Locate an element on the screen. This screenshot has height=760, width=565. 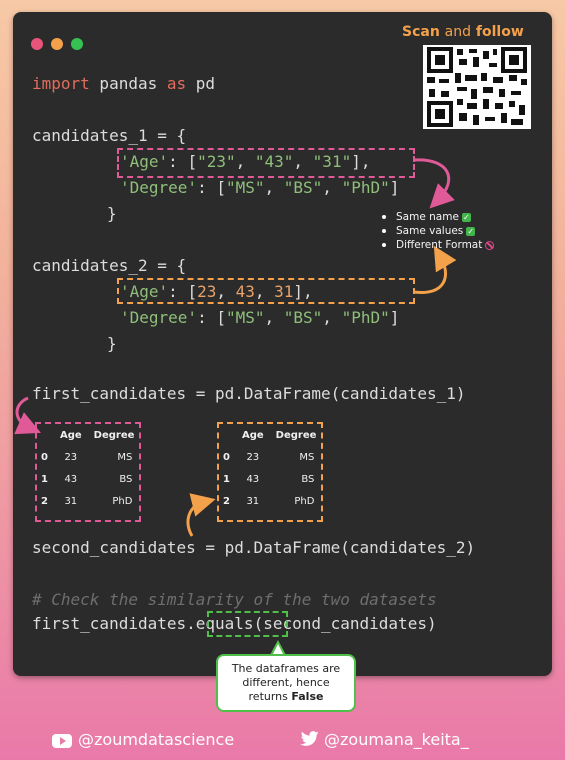
pink-arrow-icon is located at coordinates (434, 183).